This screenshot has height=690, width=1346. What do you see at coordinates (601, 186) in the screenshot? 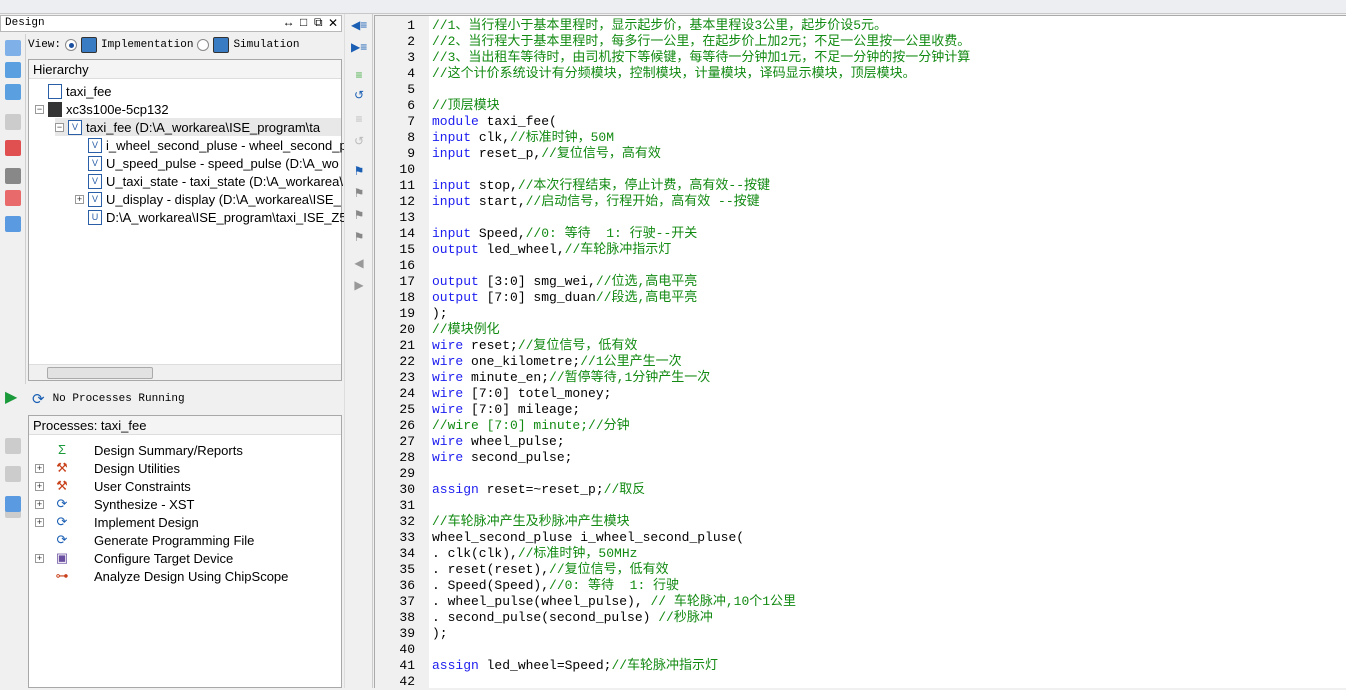
I see `code-text: input stop,//本次行程结束，停止计费，高有效--按键` at bounding box center [601, 186].